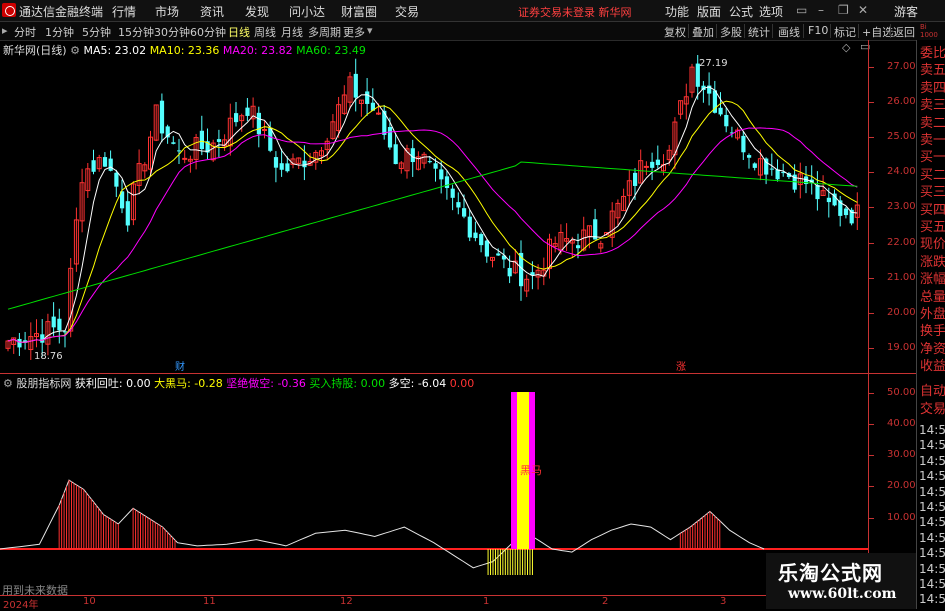  What do you see at coordinates (741, 11) in the screenshot?
I see `menu-item-formula: 公式` at bounding box center [741, 11].